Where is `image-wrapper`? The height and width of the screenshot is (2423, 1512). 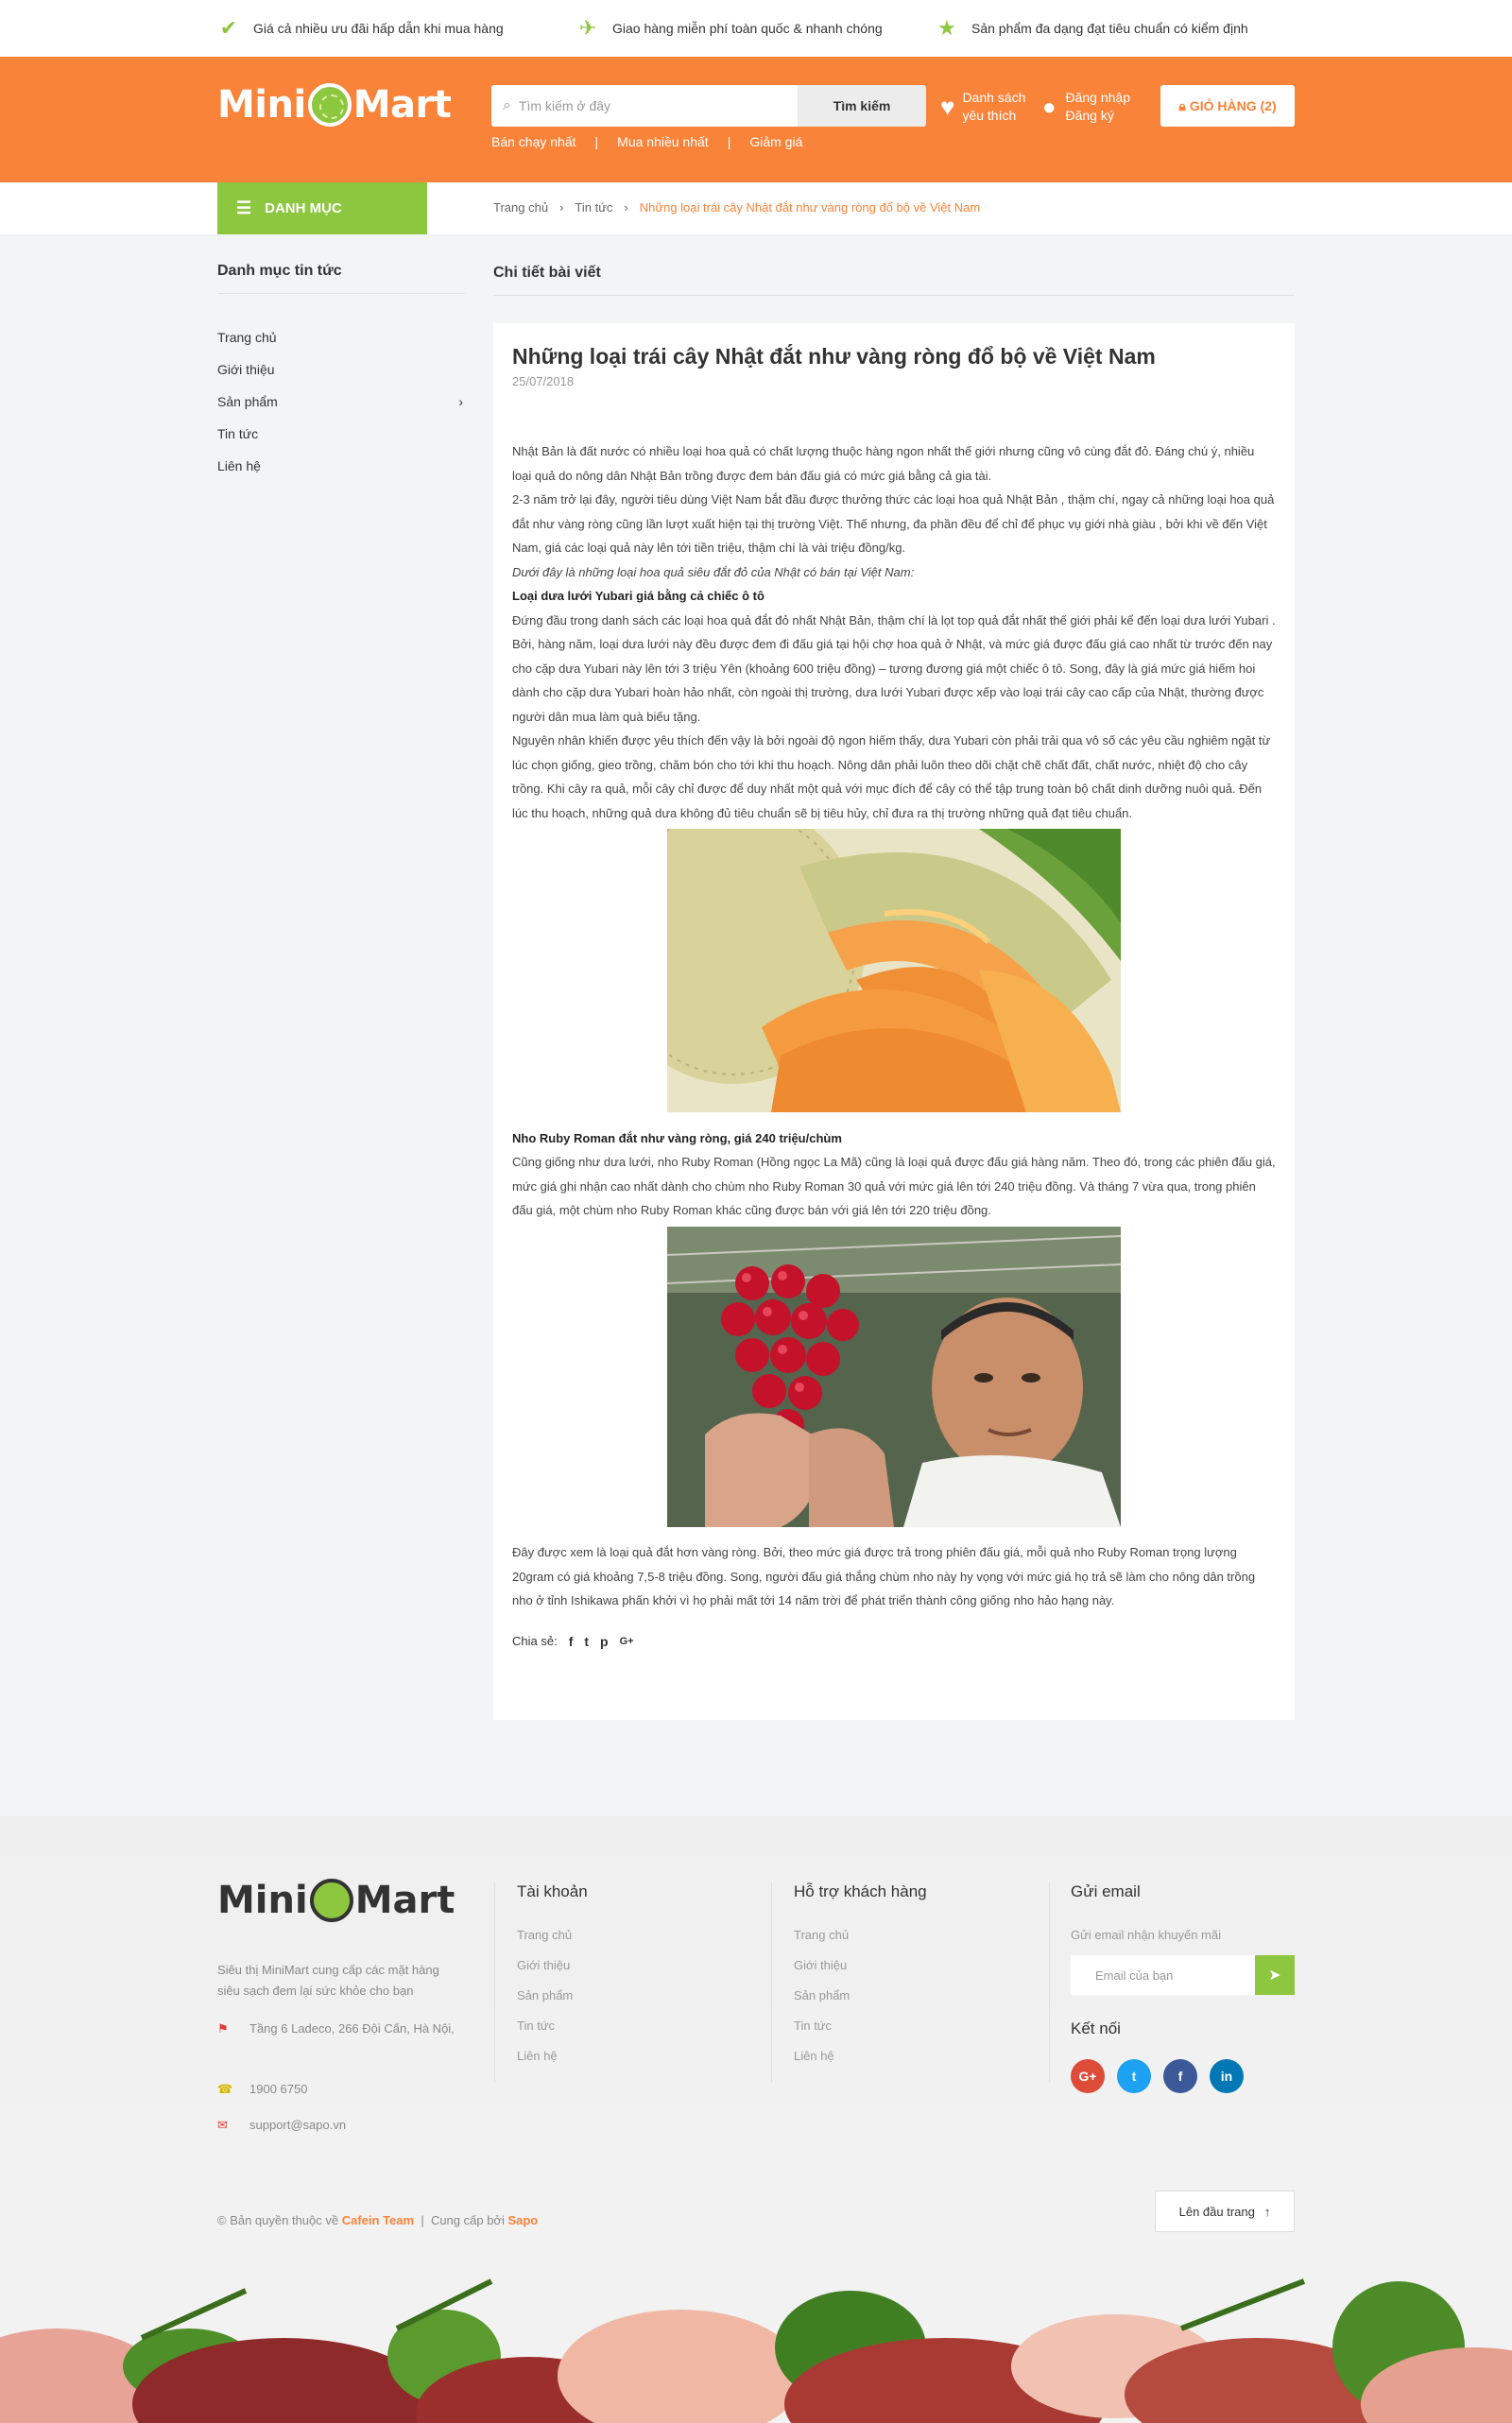
image-wrapper is located at coordinates (894, 975).